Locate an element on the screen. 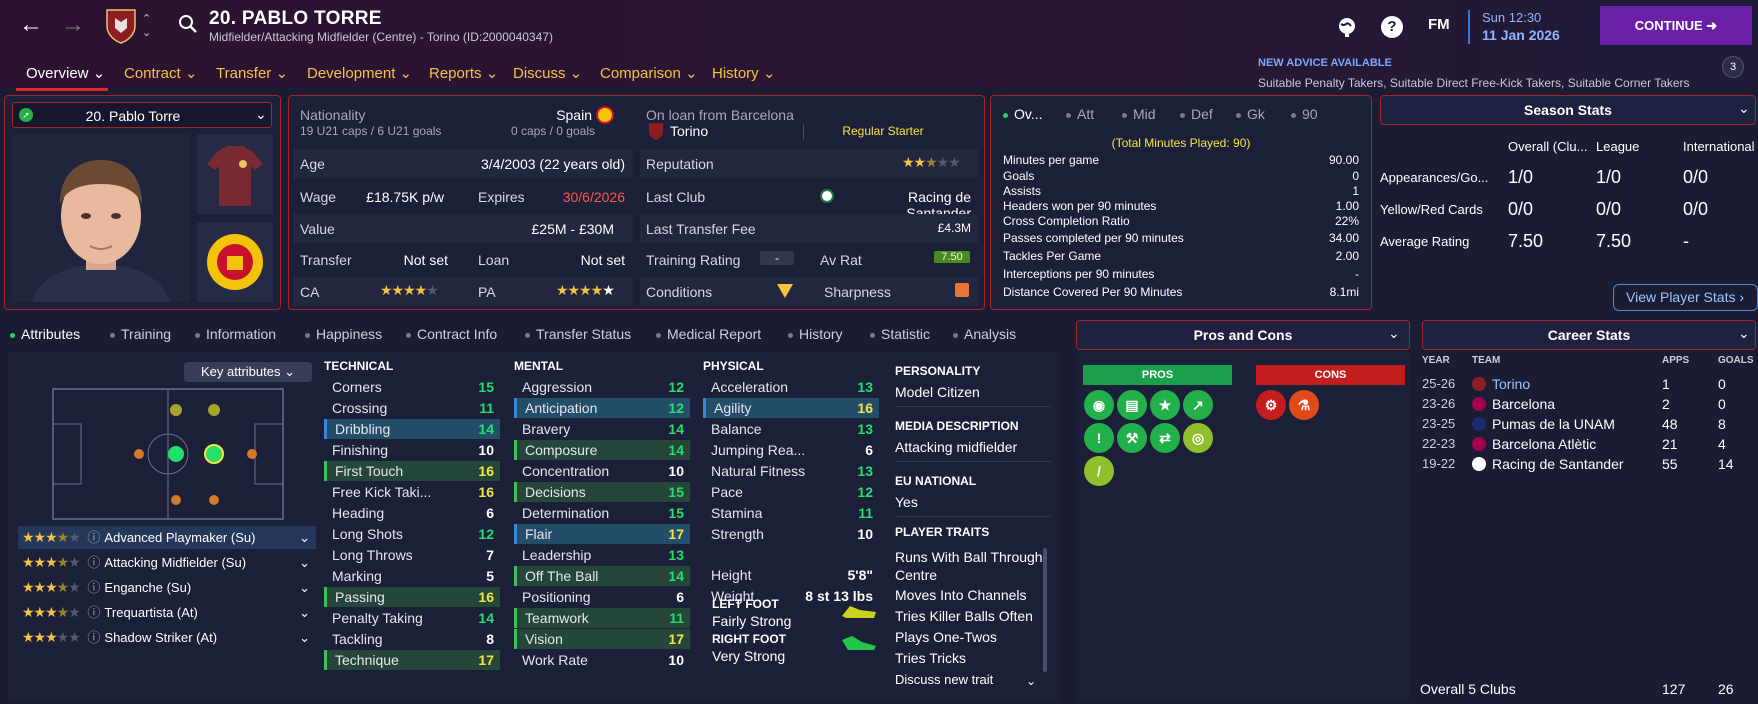 The image size is (1758, 704). attribute-row: First Touch 16 is located at coordinates (412, 471).